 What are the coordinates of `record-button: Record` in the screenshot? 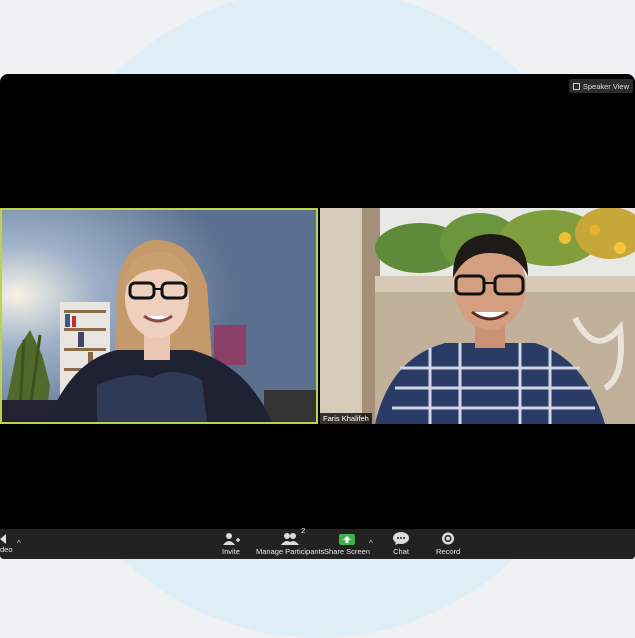 It's located at (448, 544).